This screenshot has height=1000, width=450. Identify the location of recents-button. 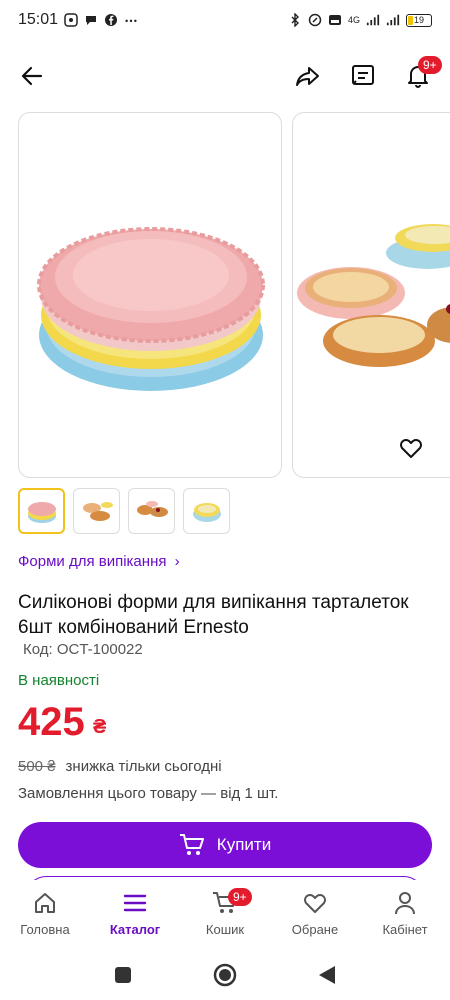
(123, 975).